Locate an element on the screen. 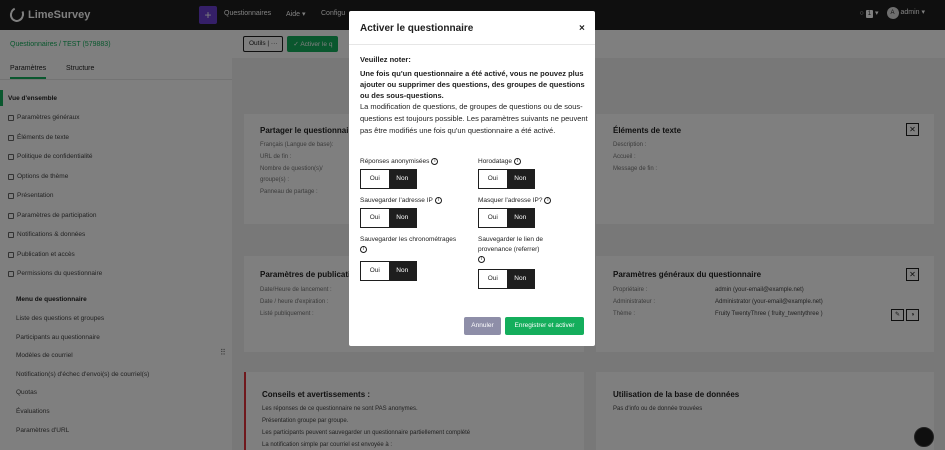 The image size is (945, 450). toggle-referrer: Oui Non is located at coordinates (506, 279).